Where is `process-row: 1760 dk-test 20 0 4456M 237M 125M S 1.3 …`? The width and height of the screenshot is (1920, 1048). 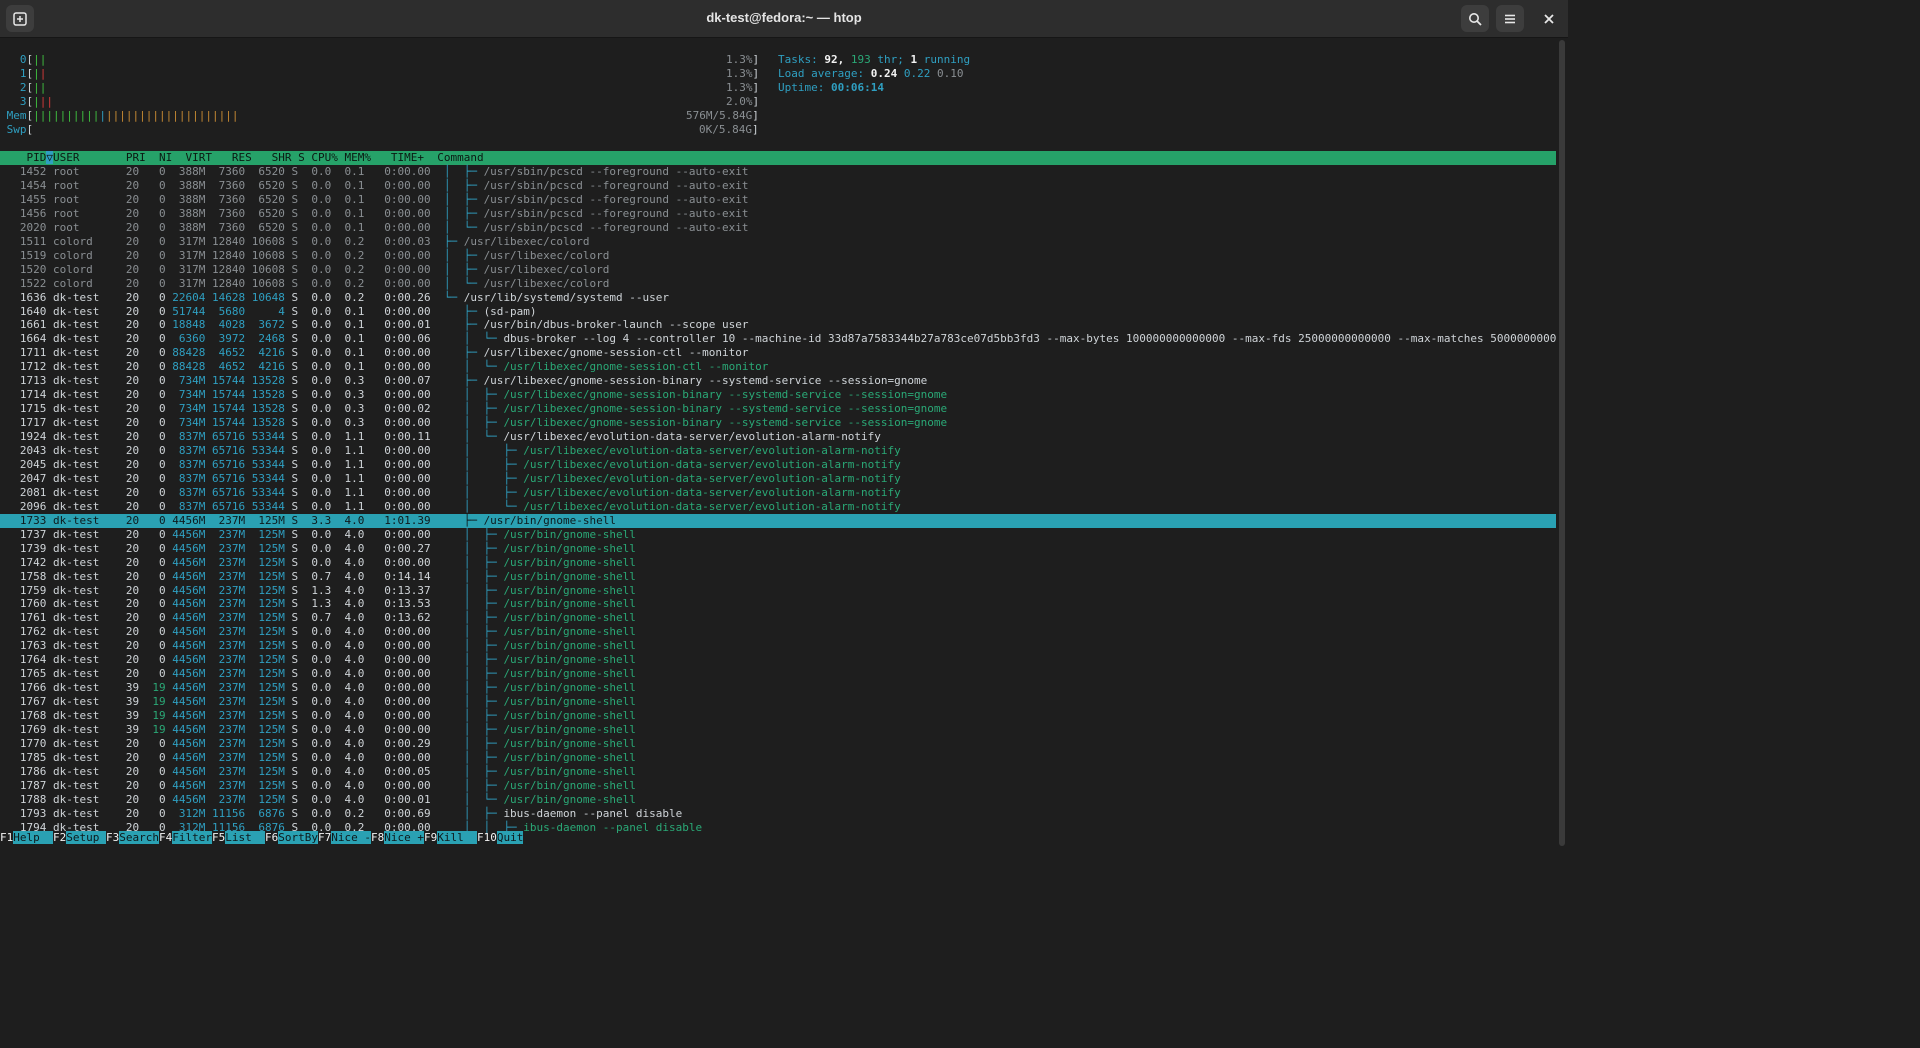 process-row: 1760 dk-test 20 0 4456M 237M 125M S 1.3 … is located at coordinates (318, 604).